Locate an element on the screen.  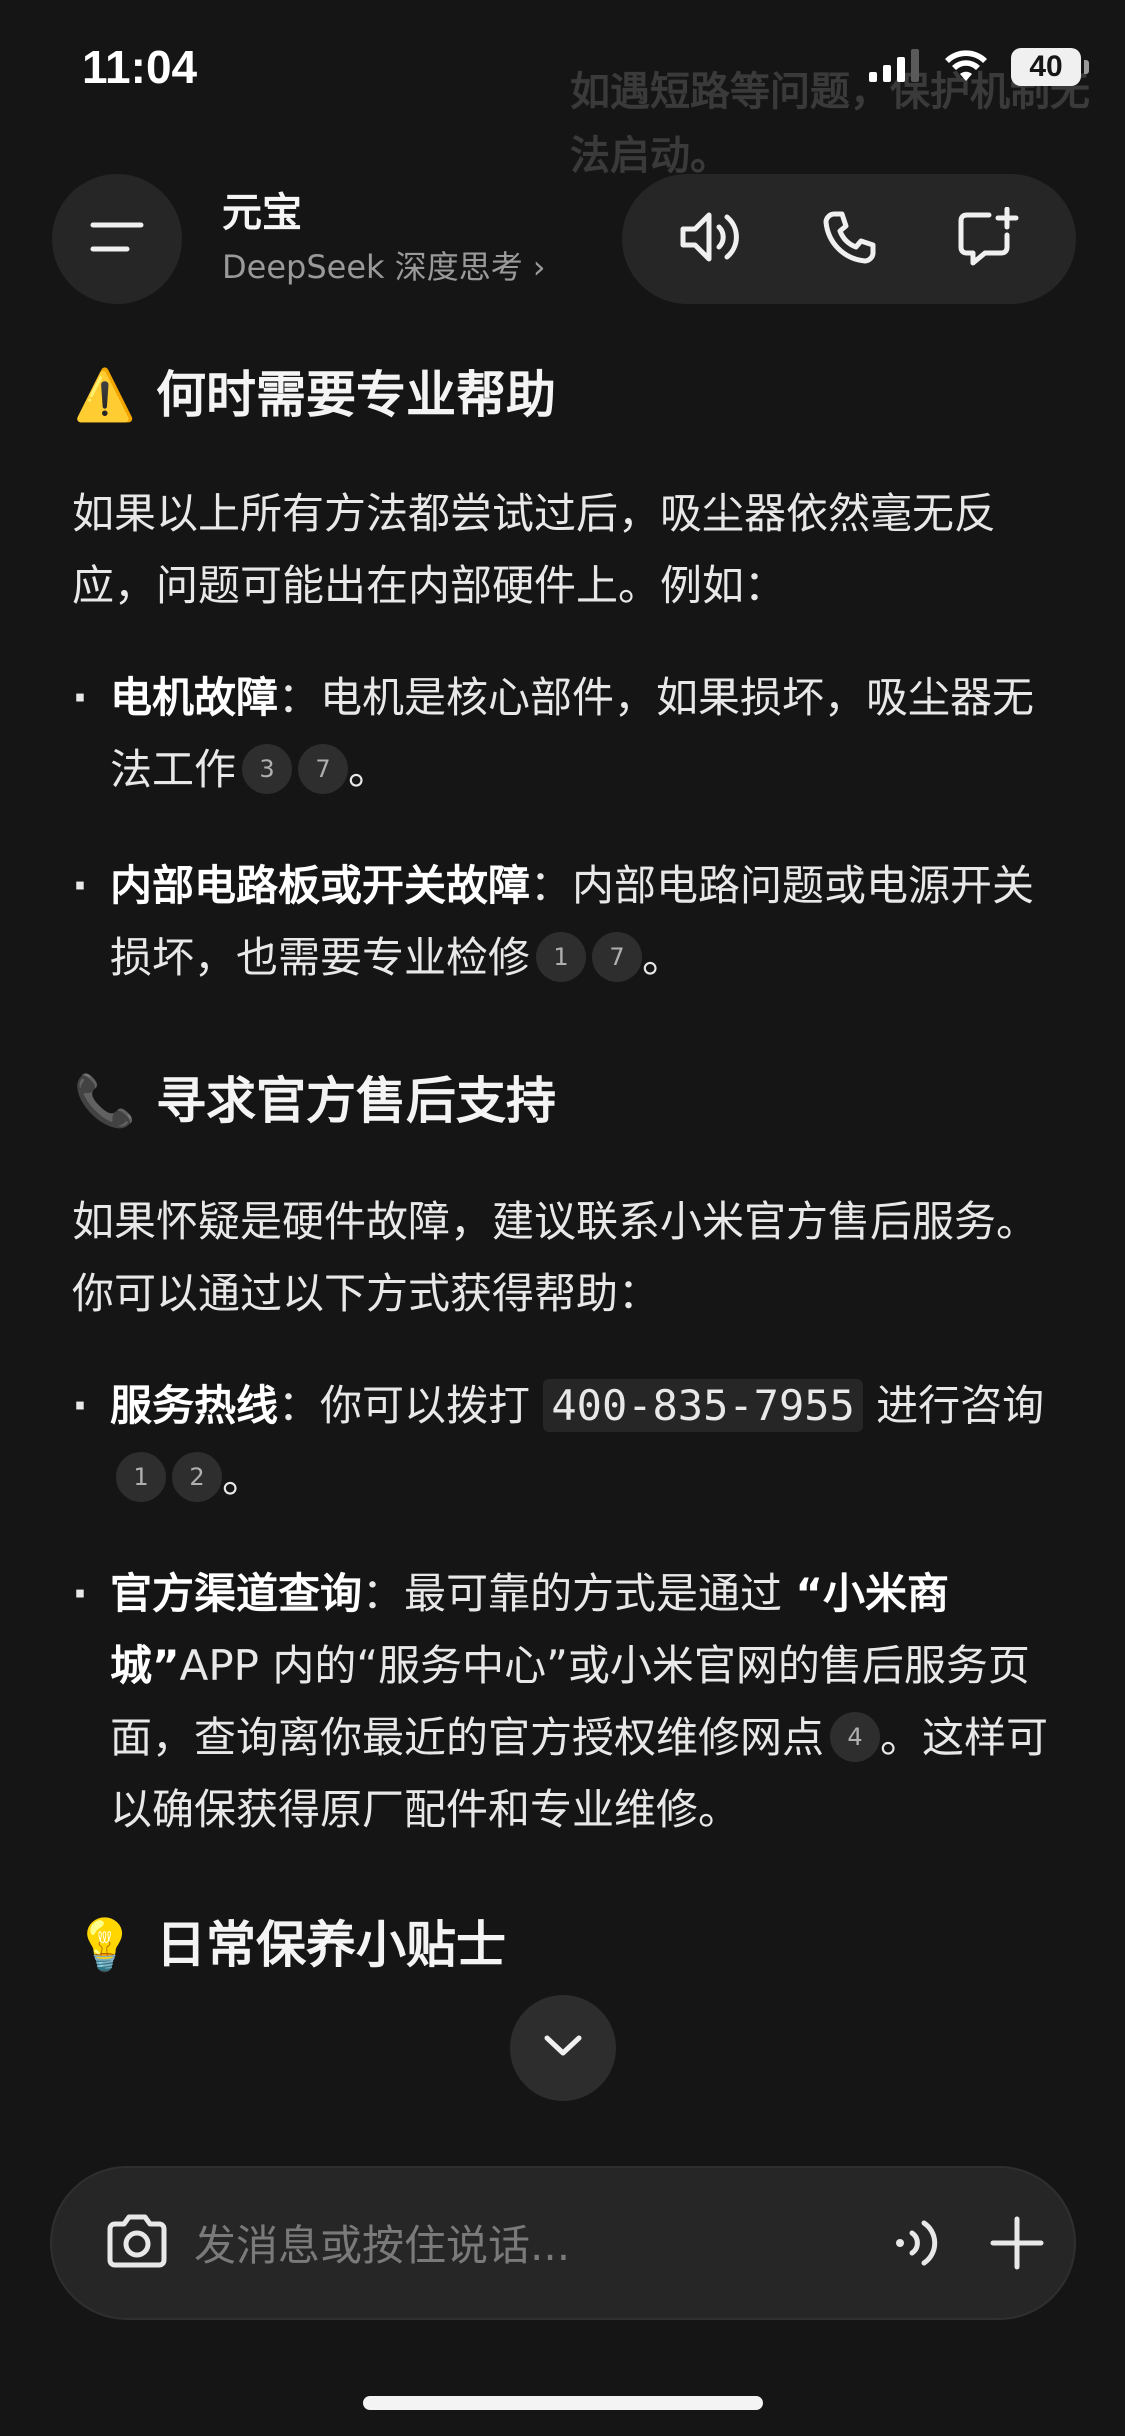
scroll-to-bottom-button is located at coordinates (563, 2048).